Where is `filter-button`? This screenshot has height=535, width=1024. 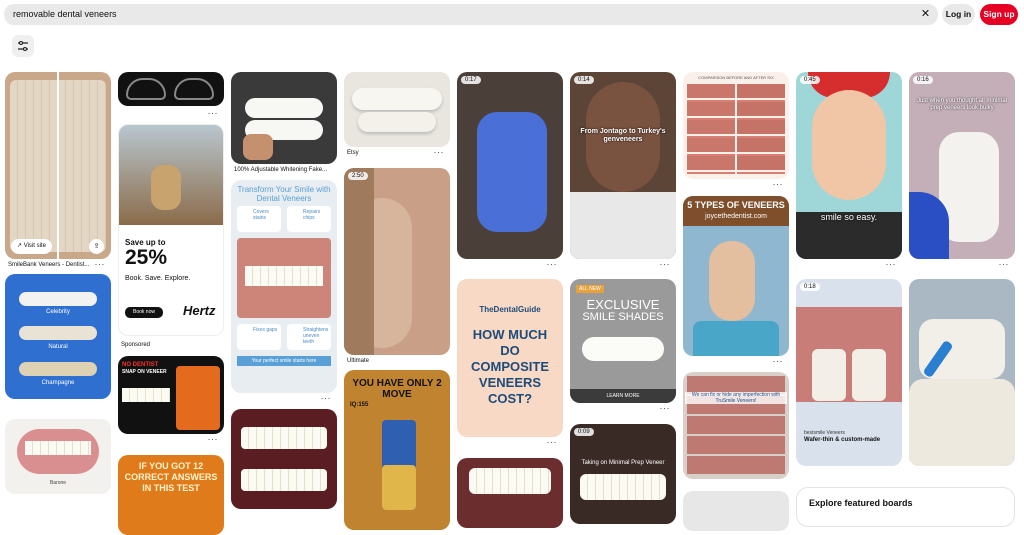 filter-button is located at coordinates (23, 46).